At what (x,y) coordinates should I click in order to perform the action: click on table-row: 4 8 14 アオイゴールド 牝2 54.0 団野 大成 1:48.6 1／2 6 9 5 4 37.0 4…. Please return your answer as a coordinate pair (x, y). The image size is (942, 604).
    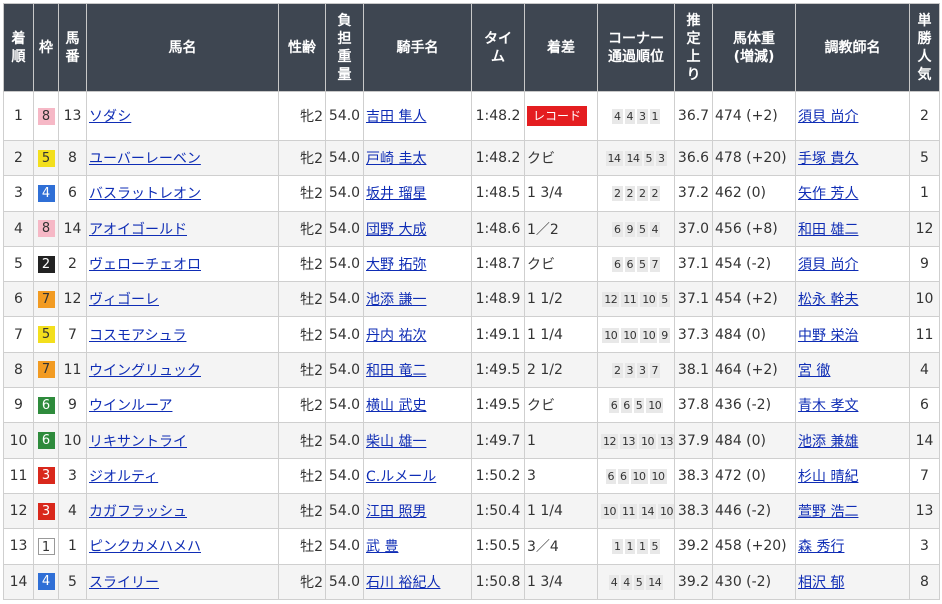
    Looking at the image, I should click on (471, 228).